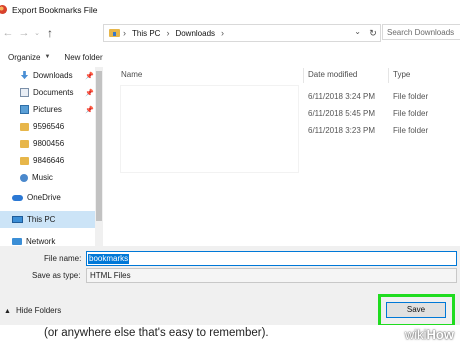 Image resolution: width=460 pixels, height=345 pixels. Describe the element at coordinates (373, 33) in the screenshot. I see `refresh-icon: ↻` at that location.